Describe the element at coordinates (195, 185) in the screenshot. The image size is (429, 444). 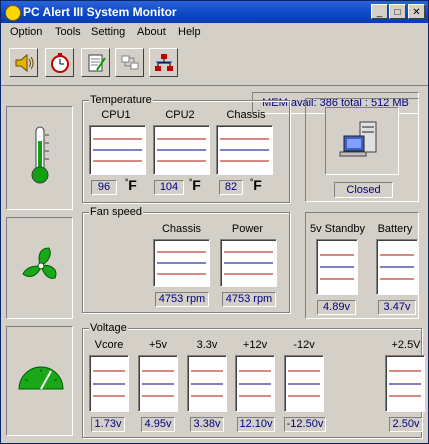
I see `cpu2-unit: °F` at that location.